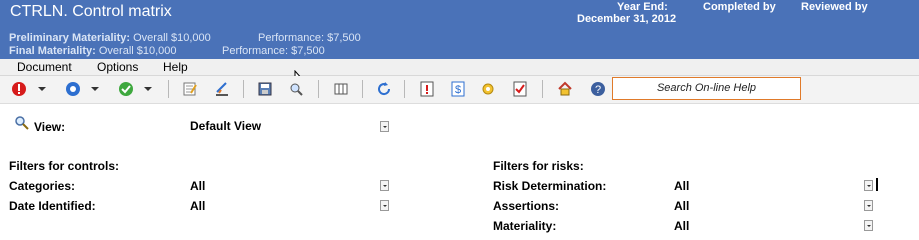 The height and width of the screenshot is (240, 919). I want to click on columns-icon, so click(341, 89).